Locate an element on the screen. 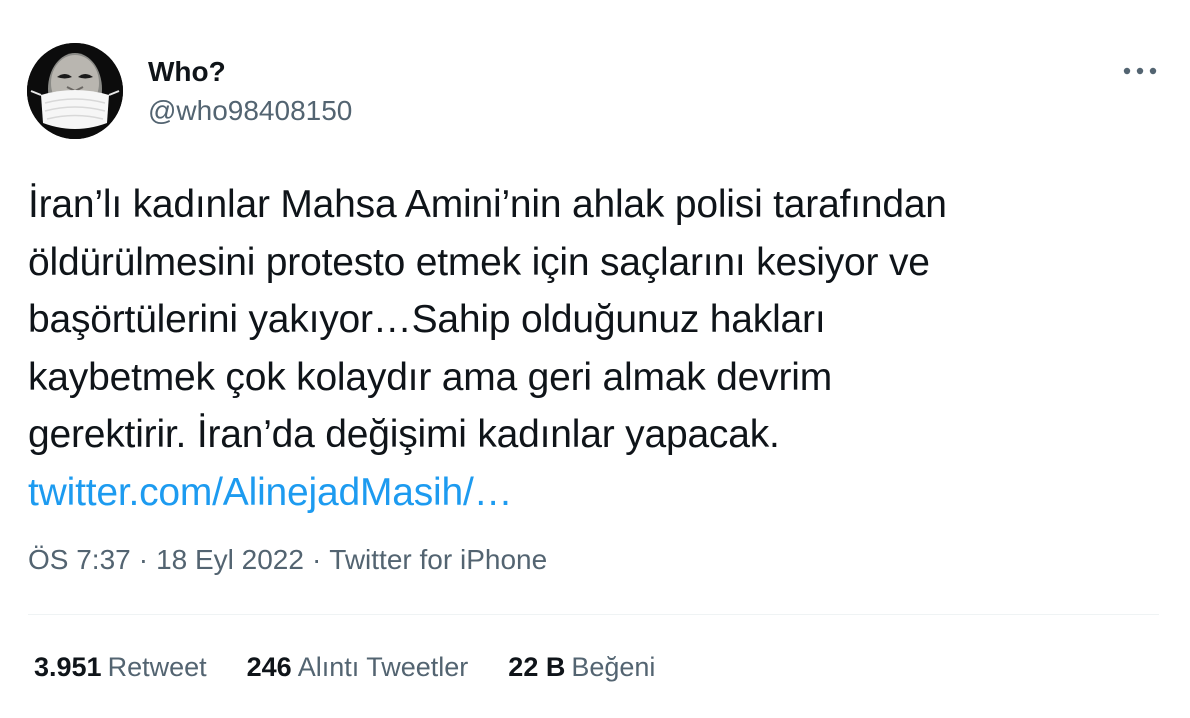 The image size is (1190, 718). masked-face-avatar-image is located at coordinates (75, 91).